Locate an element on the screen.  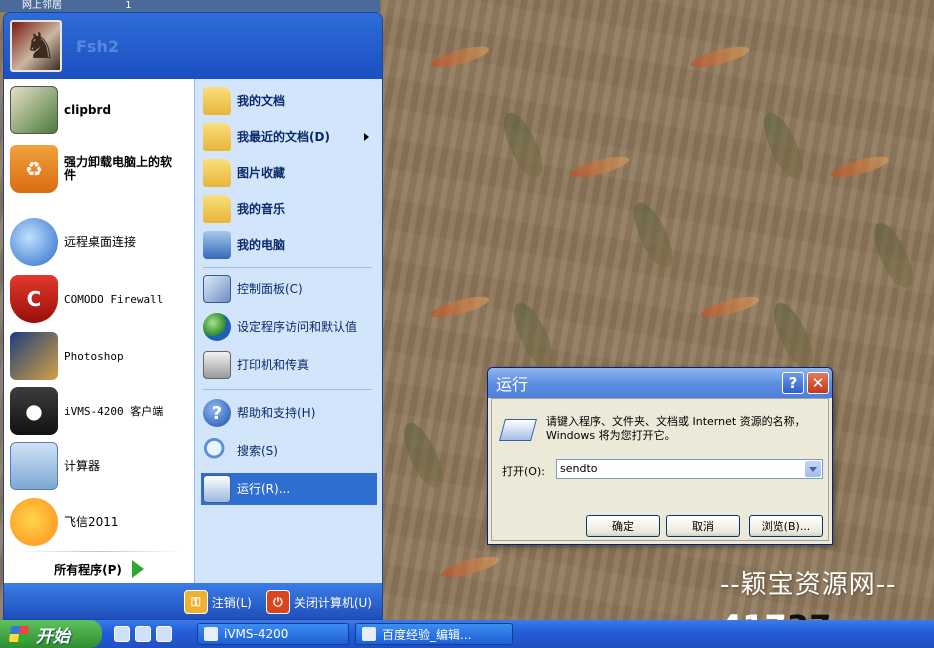
chevron-right-icon is located at coordinates (366, 137).